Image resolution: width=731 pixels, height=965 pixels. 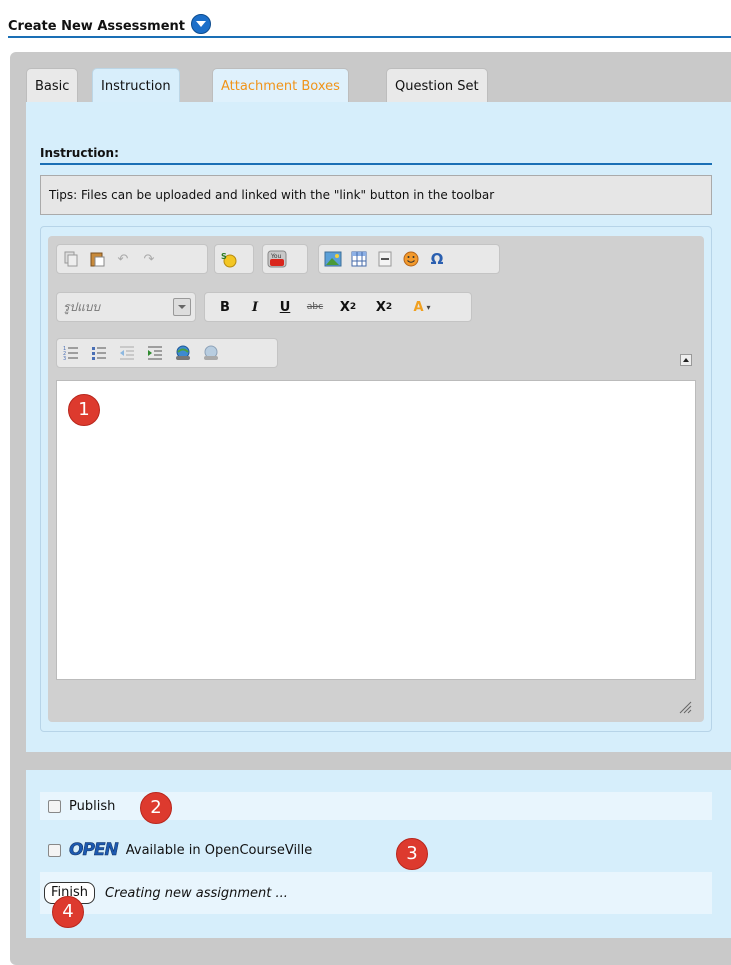 I want to click on toolbar-group-clipboard: ↶ ↷, so click(x=132, y=259).